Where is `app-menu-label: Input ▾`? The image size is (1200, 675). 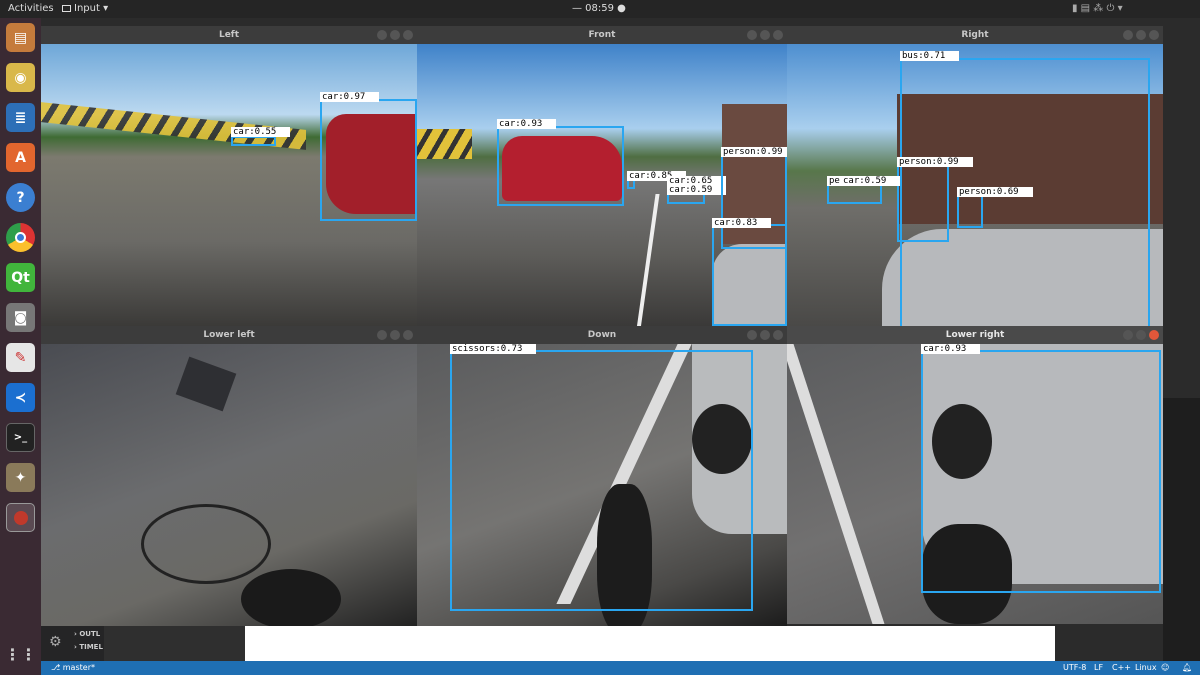 app-menu-label: Input ▾ is located at coordinates (91, 8).